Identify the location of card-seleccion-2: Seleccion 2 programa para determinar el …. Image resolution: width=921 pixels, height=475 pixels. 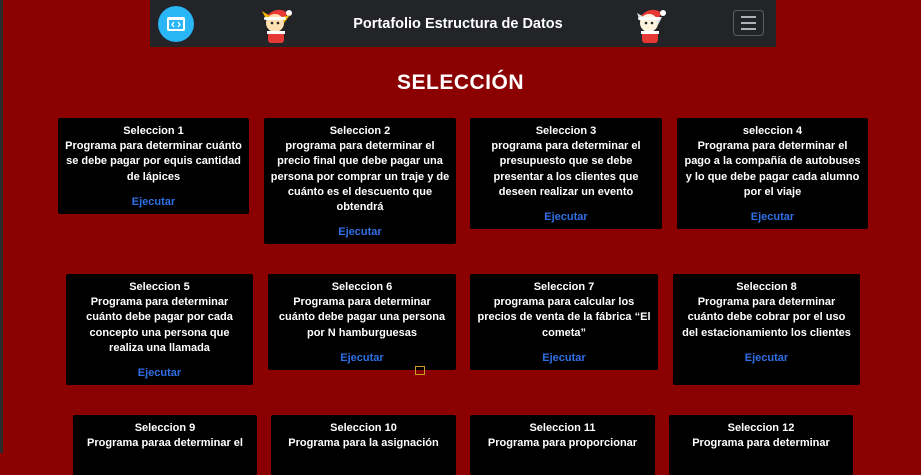
(360, 181).